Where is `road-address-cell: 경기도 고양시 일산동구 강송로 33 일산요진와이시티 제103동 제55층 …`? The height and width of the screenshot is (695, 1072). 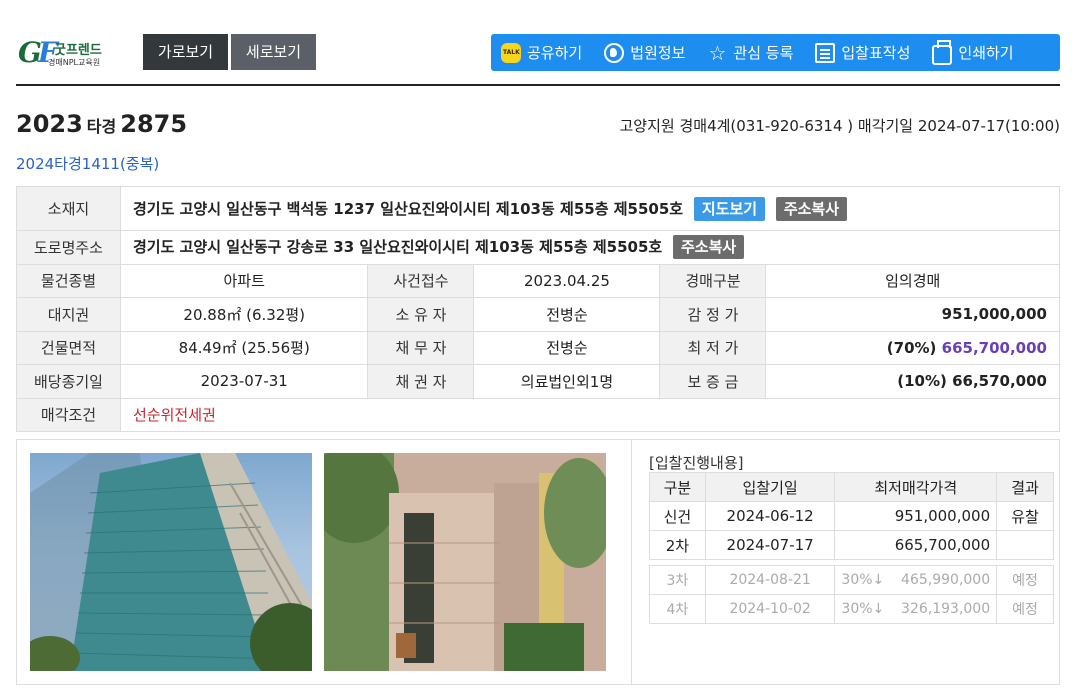 road-address-cell: 경기도 고양시 일산동구 강송로 33 일산요진와이시티 제103동 제55층 … is located at coordinates (590, 247).